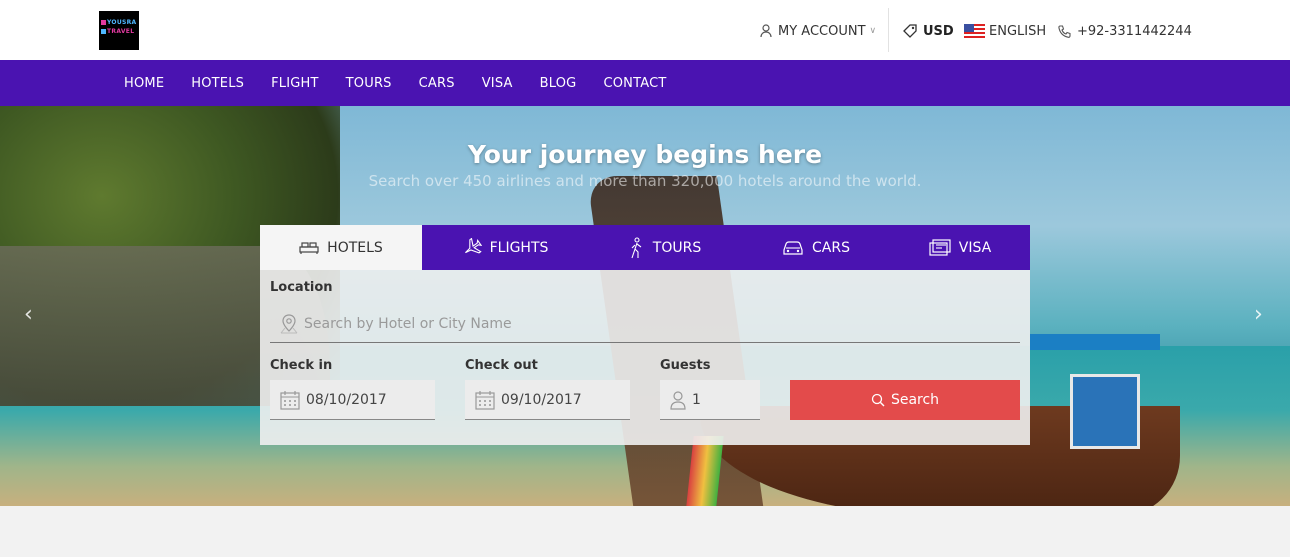 The width and height of the screenshot is (1290, 557). What do you see at coordinates (938, 31) in the screenshot?
I see `currency-label: USD` at bounding box center [938, 31].